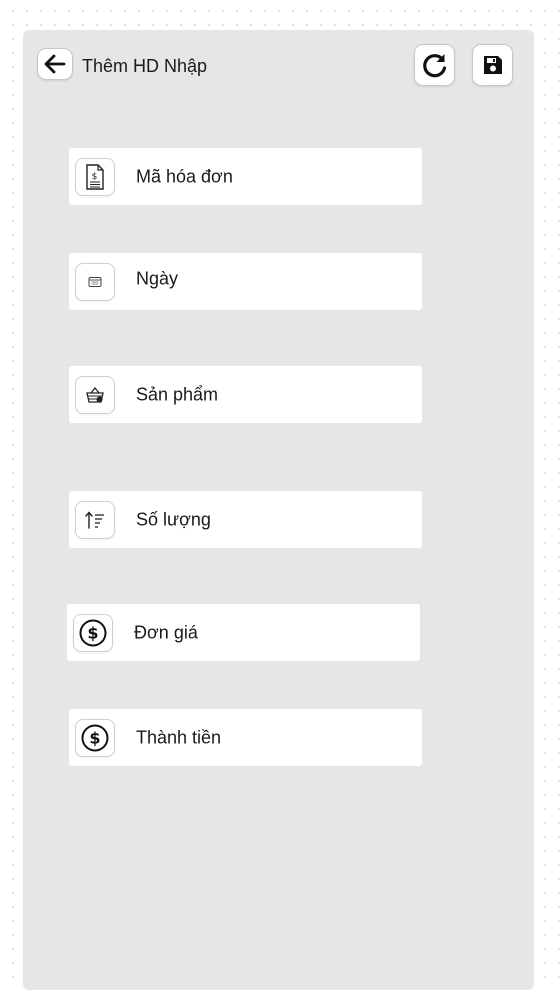 This screenshot has width=560, height=990. Describe the element at coordinates (95, 281) in the screenshot. I see `calendar-icon` at that location.